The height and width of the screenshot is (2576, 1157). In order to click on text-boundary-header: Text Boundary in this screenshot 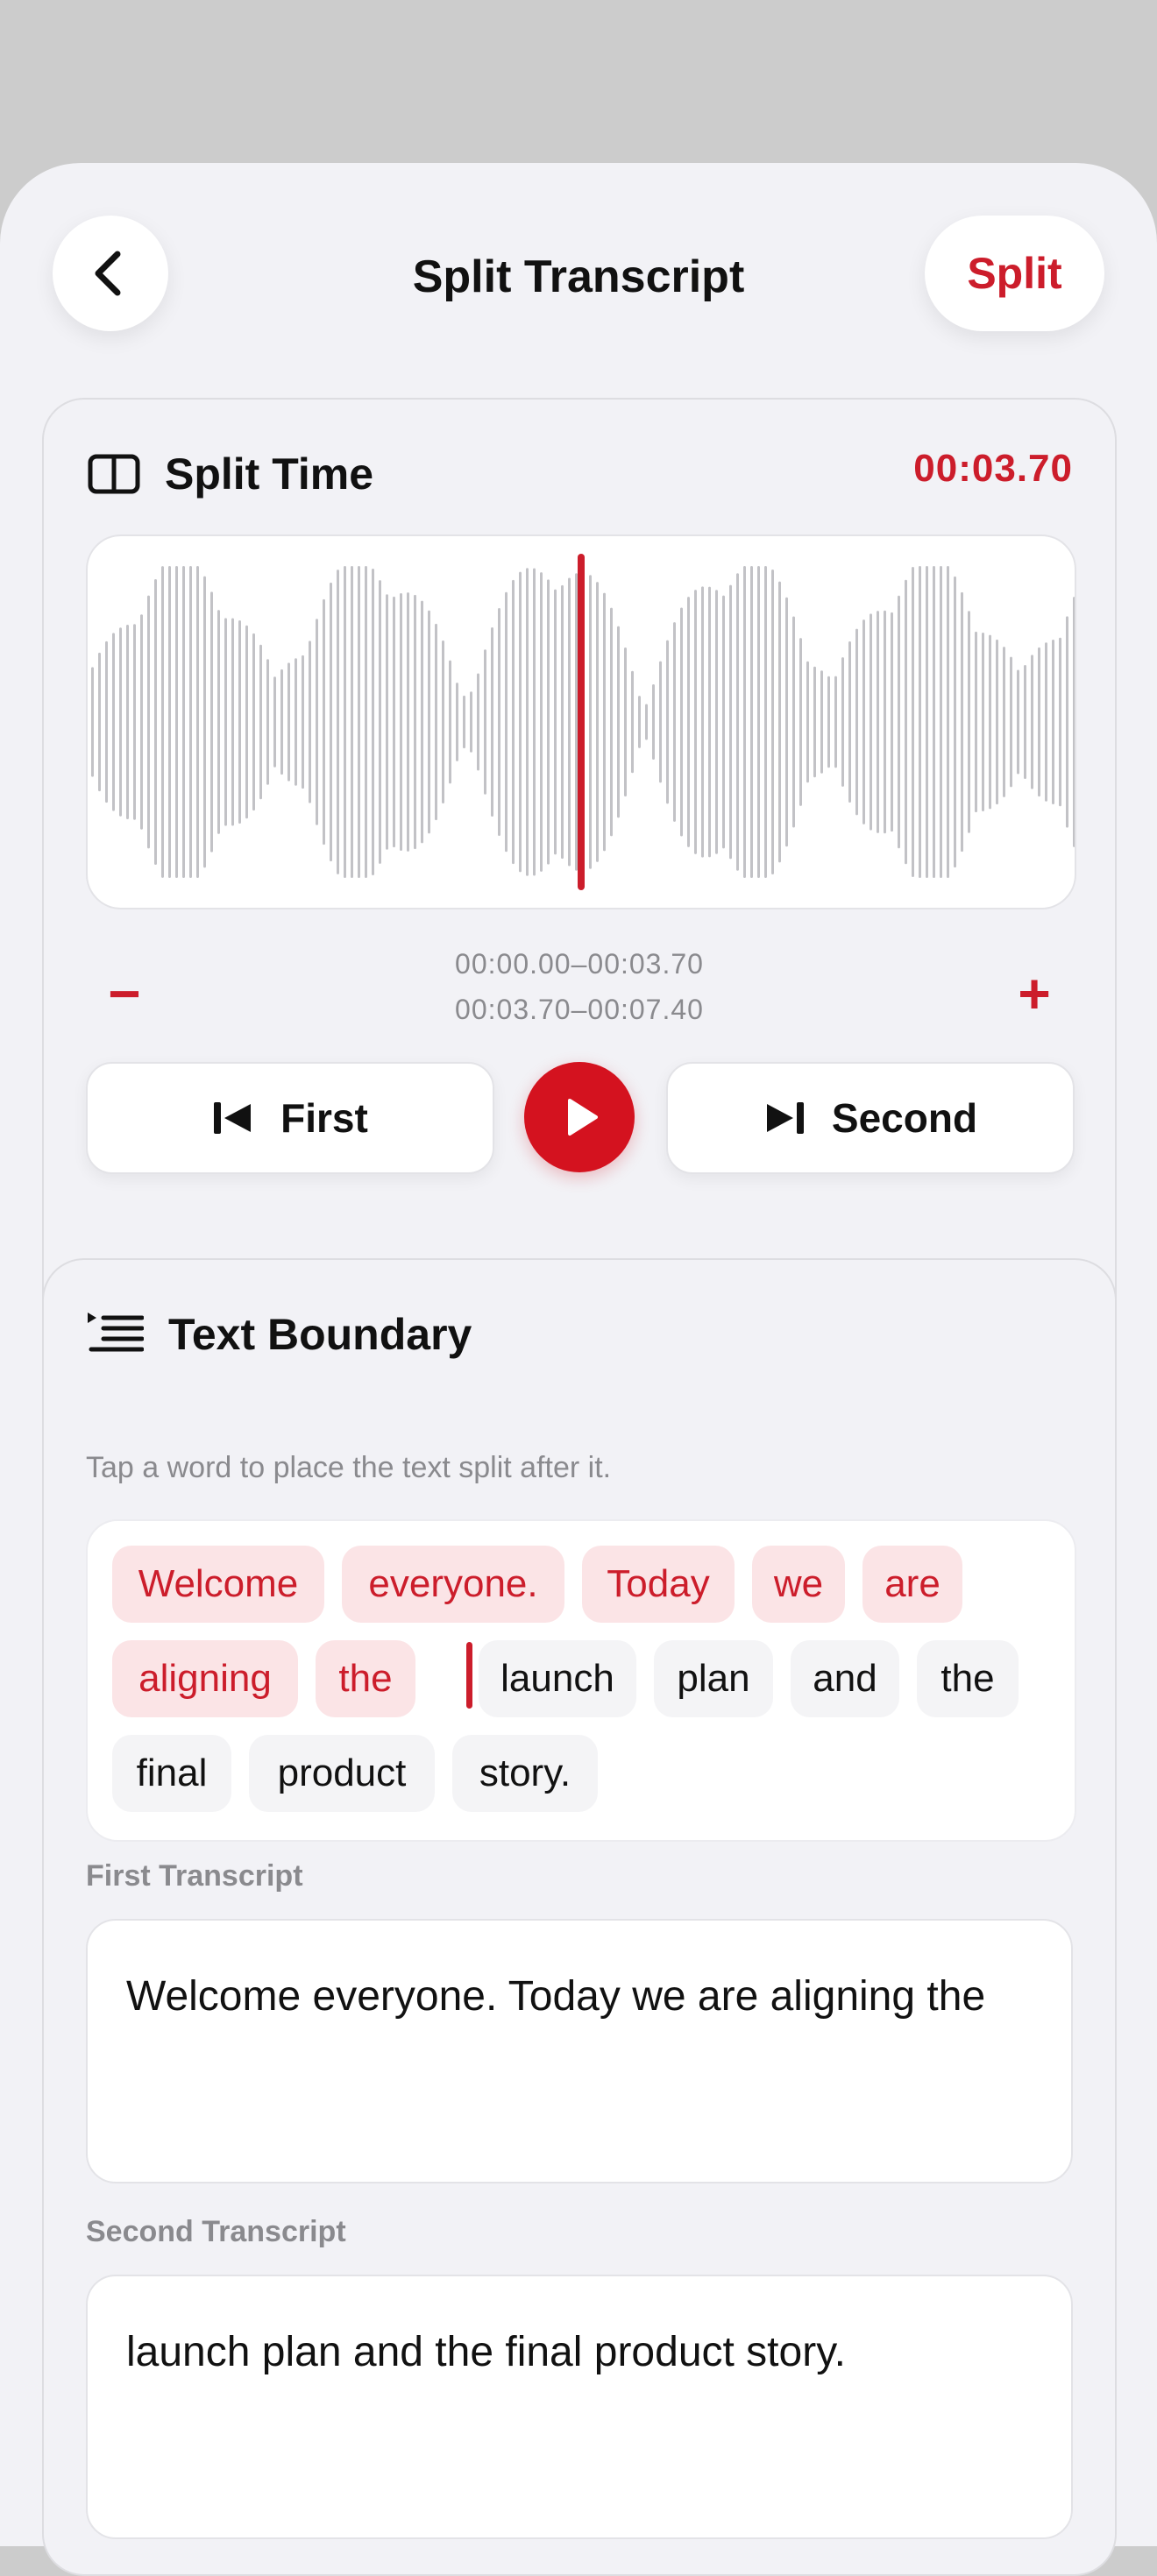, I will do `click(280, 1334)`.